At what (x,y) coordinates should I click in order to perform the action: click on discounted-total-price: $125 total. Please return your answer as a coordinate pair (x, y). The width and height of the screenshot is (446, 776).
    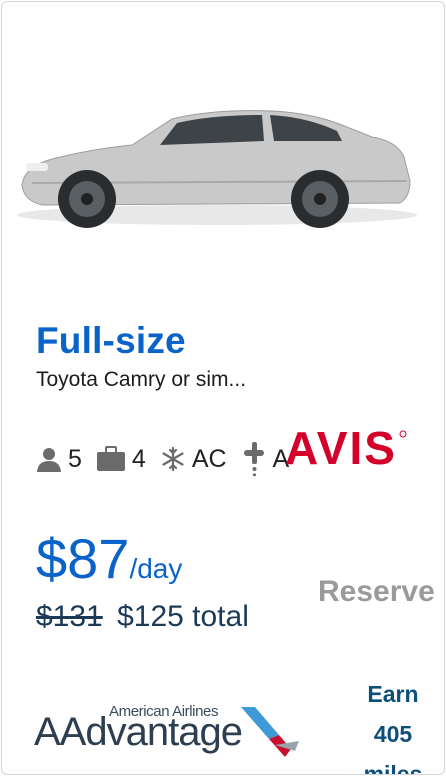
    Looking at the image, I should click on (183, 616).